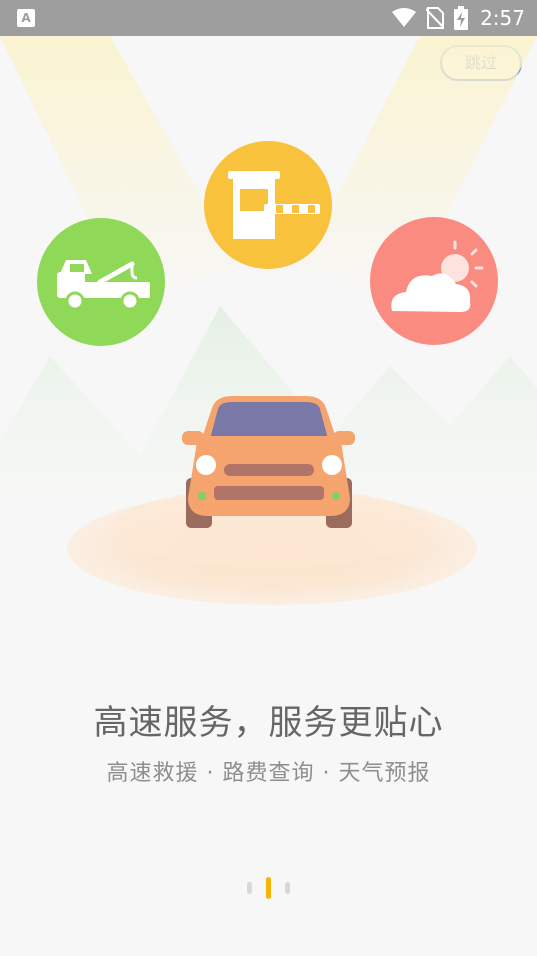 The height and width of the screenshot is (956, 537). I want to click on page-indicator, so click(268, 888).